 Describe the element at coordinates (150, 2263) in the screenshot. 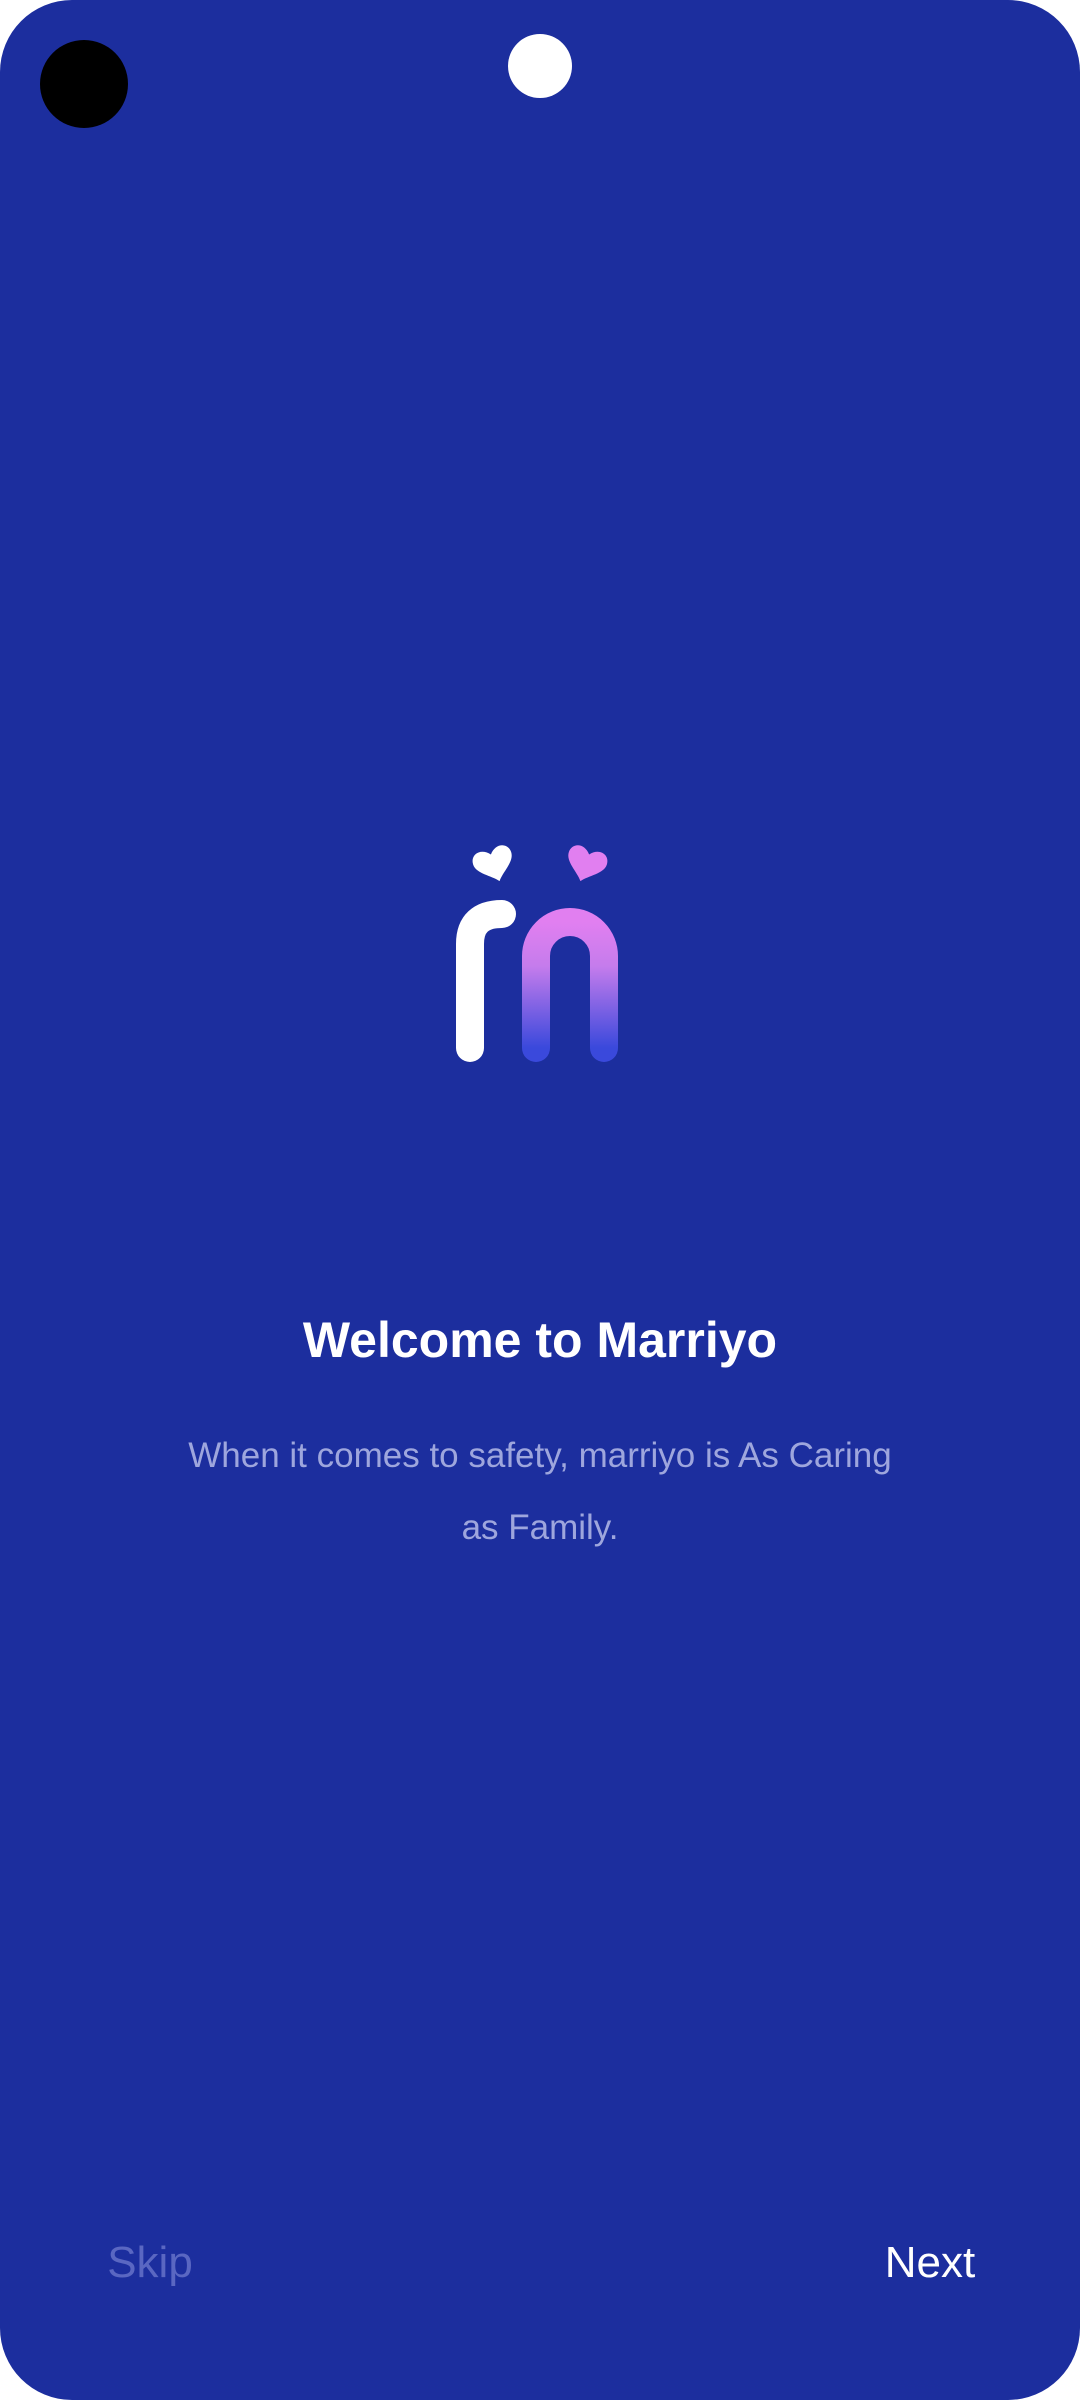

I see `skip-button: Skip` at that location.